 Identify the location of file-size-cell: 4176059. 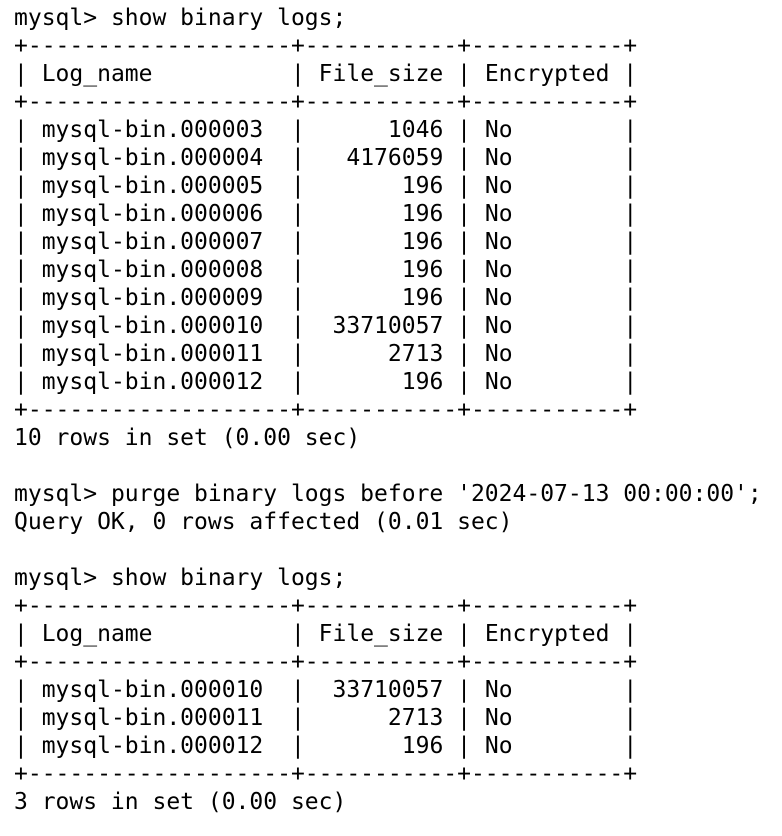
(395, 158).